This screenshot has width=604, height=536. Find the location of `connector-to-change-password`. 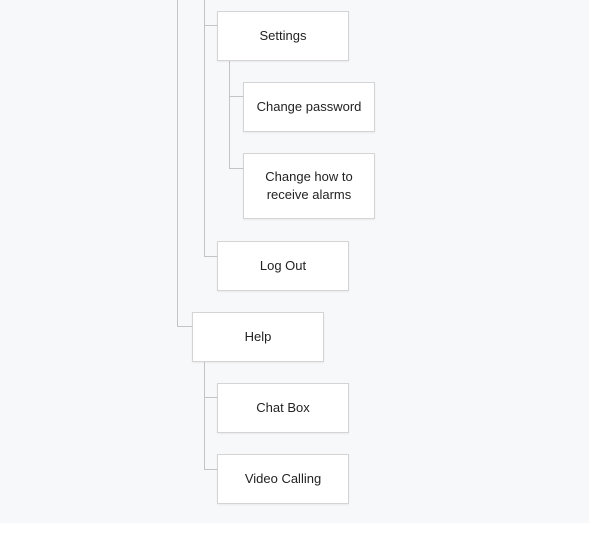

connector-to-change-password is located at coordinates (236, 96).